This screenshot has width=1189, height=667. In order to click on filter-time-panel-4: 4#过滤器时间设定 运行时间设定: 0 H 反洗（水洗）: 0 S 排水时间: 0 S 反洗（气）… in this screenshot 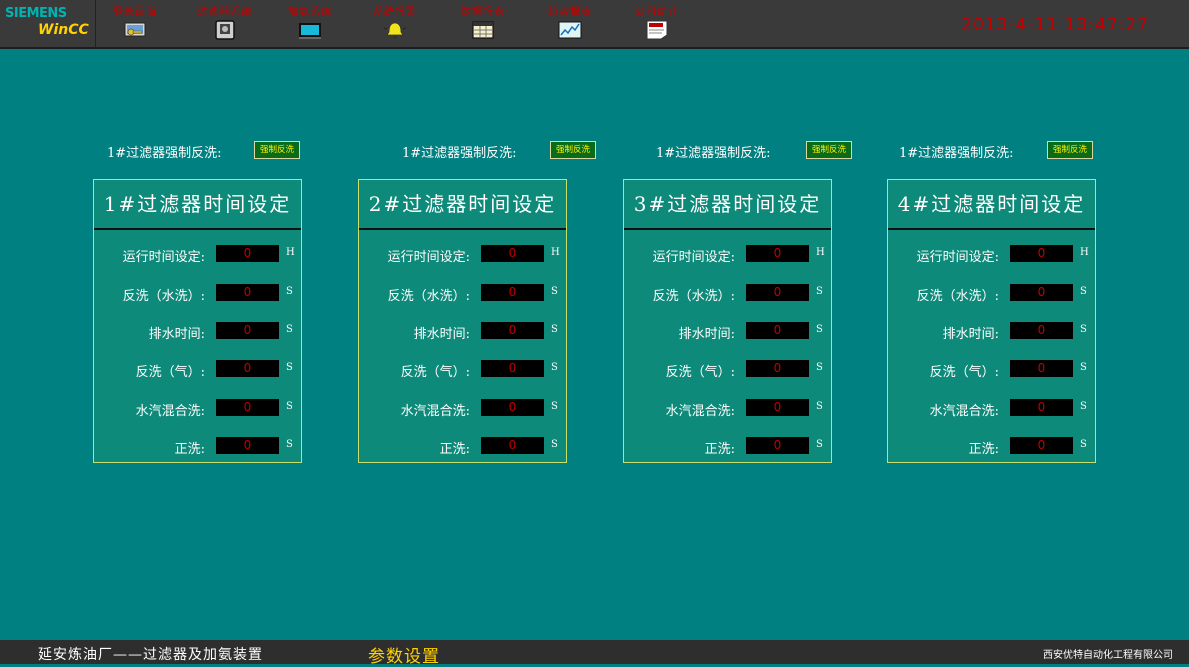, I will do `click(991, 321)`.